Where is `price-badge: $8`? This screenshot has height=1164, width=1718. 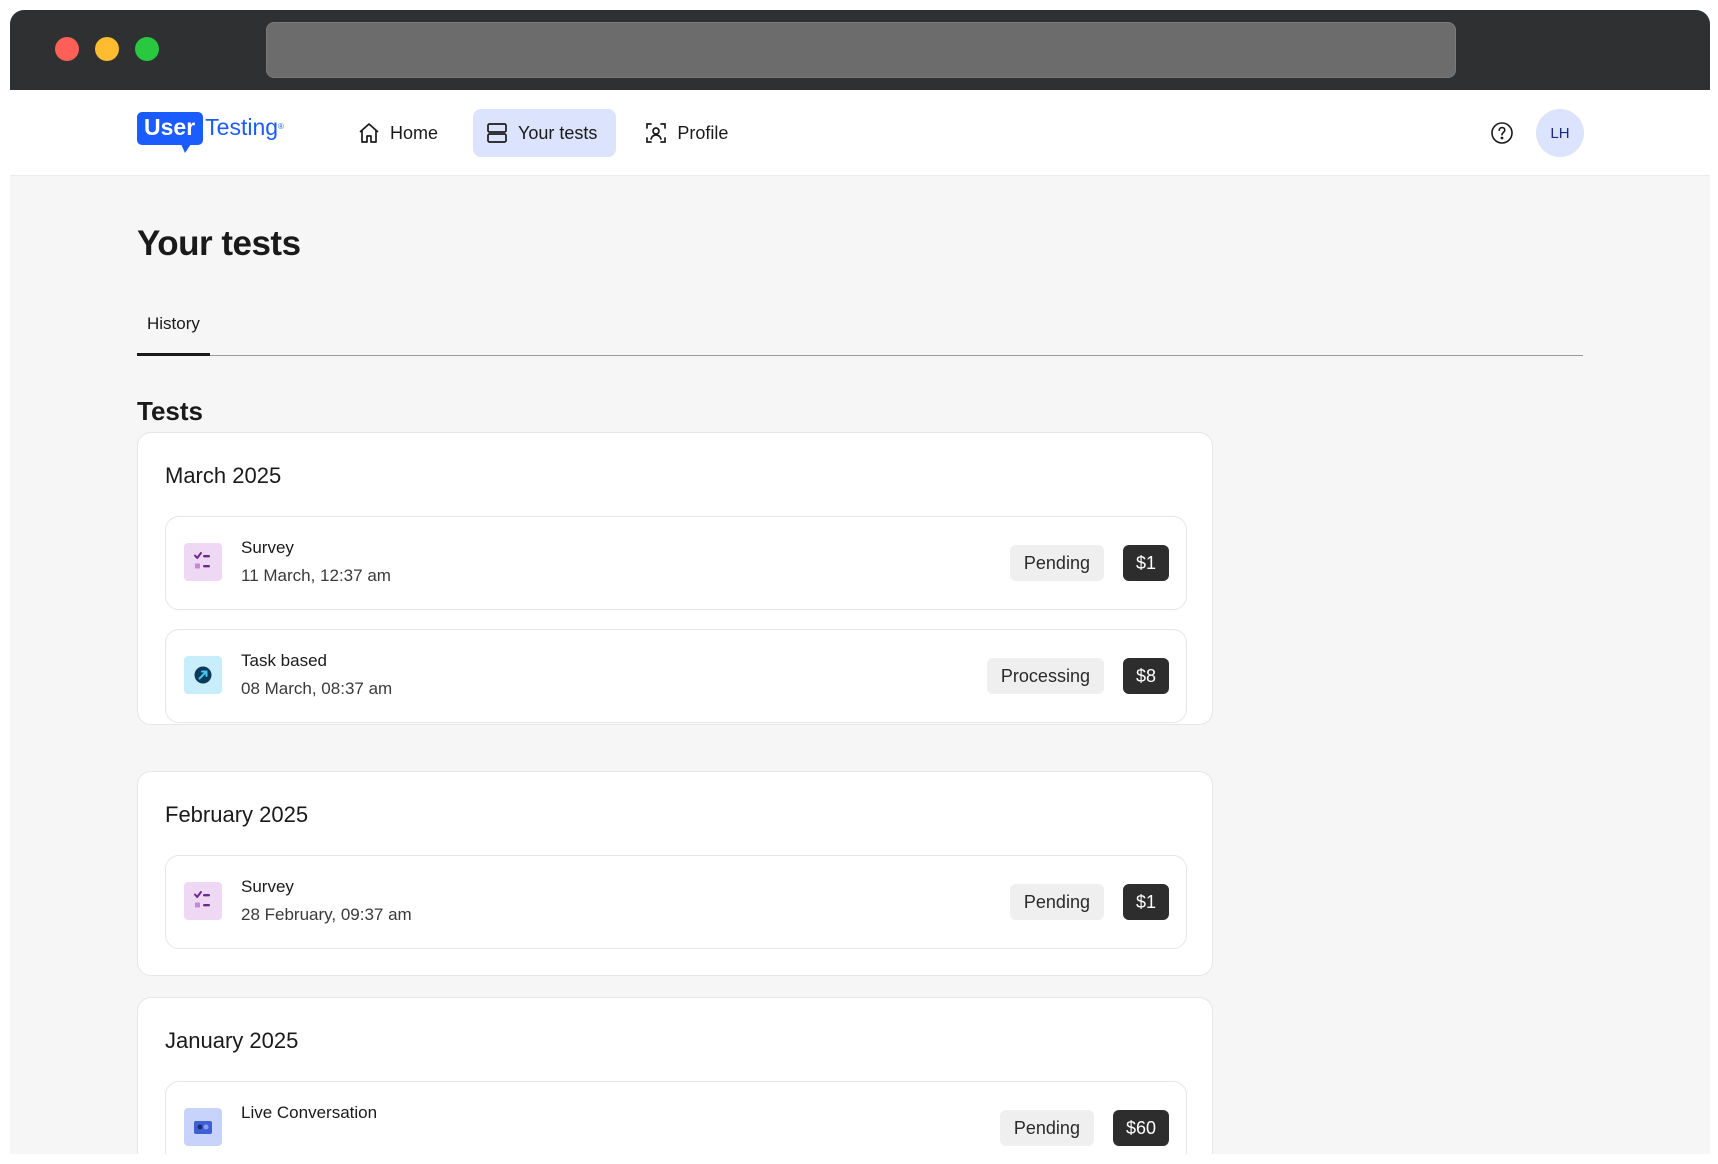
price-badge: $8 is located at coordinates (1145, 676).